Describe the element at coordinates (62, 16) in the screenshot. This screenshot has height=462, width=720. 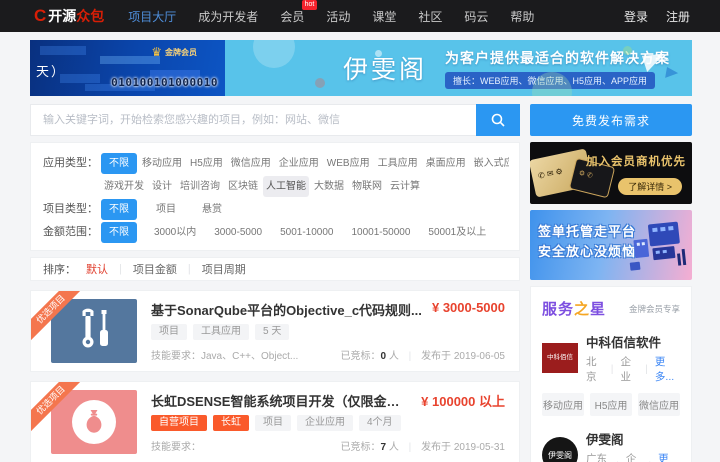
I see `logo-text-white: 开源` at that location.